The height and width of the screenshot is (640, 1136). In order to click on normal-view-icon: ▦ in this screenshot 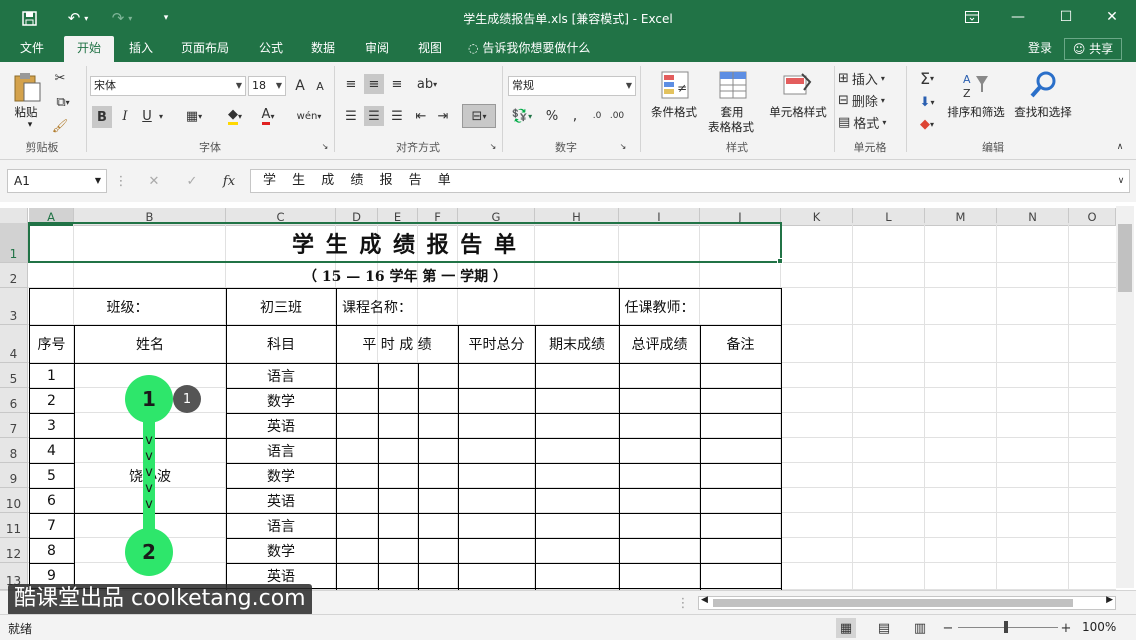, I will do `click(846, 628)`.